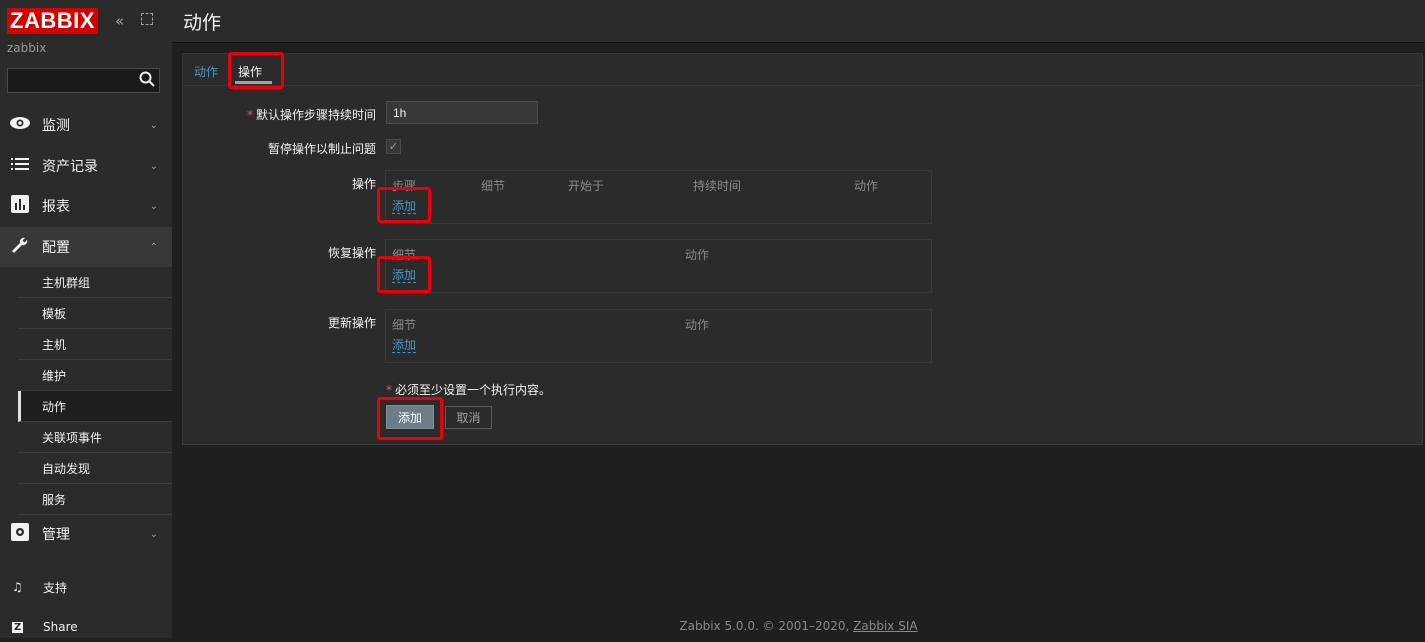 The height and width of the screenshot is (642, 1425). Describe the element at coordinates (404, 345) in the screenshot. I see `add-update-link: 添加` at that location.